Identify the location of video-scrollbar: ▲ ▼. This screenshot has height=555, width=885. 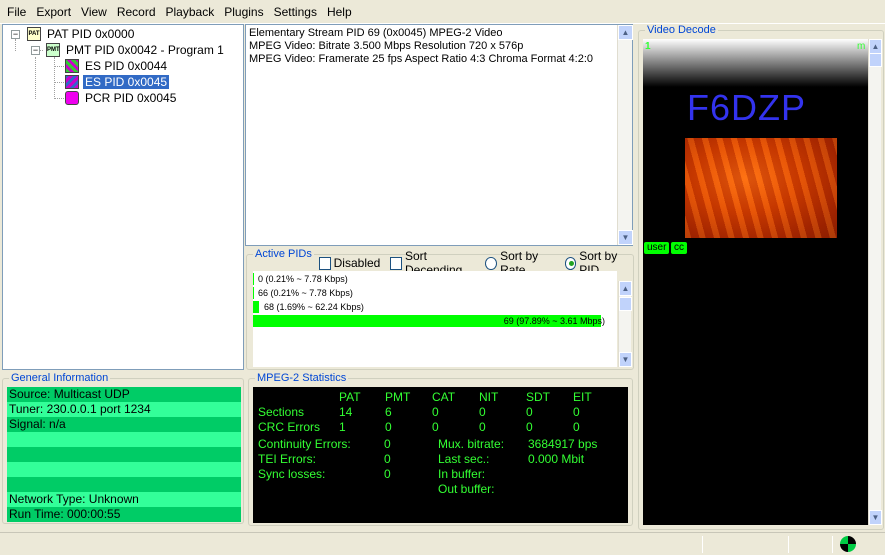
(875, 282).